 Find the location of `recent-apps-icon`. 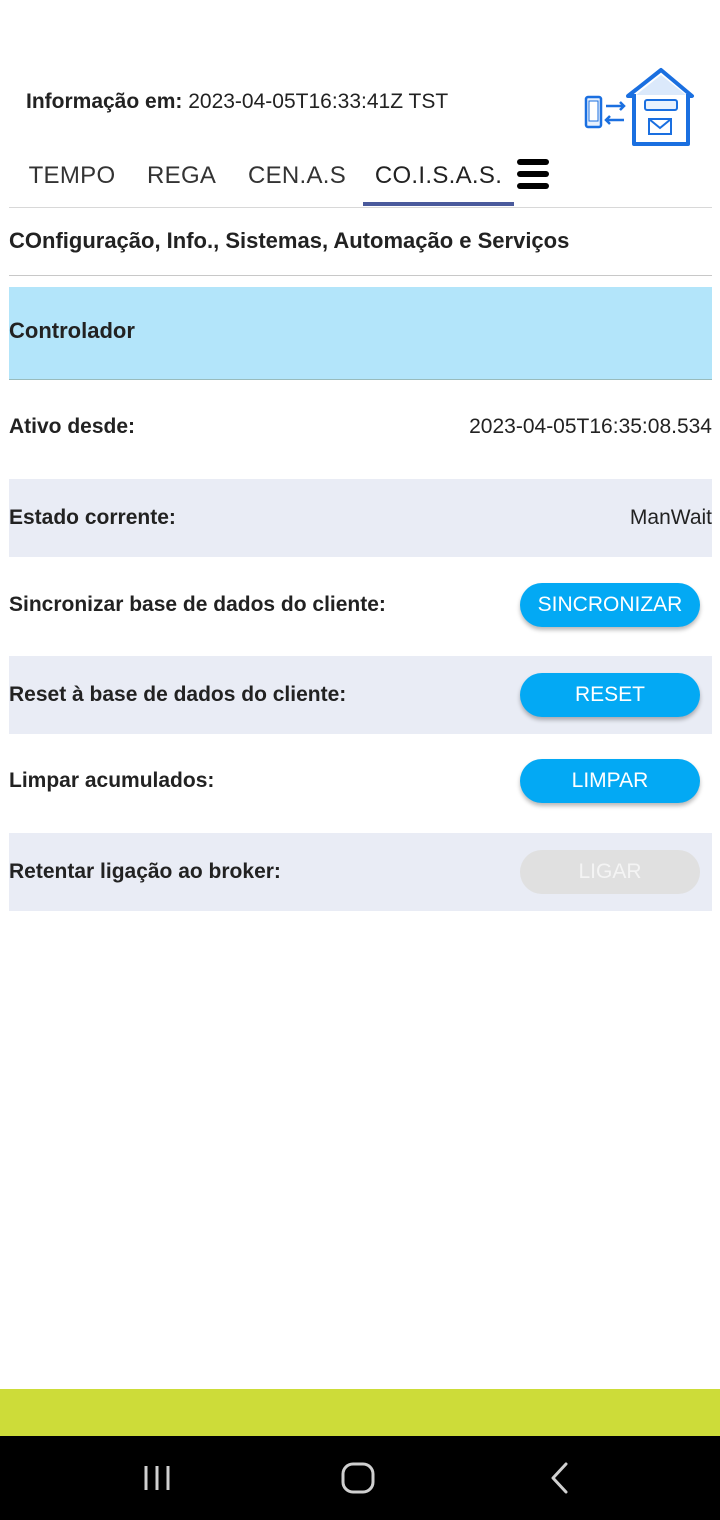

recent-apps-icon is located at coordinates (158, 1478).